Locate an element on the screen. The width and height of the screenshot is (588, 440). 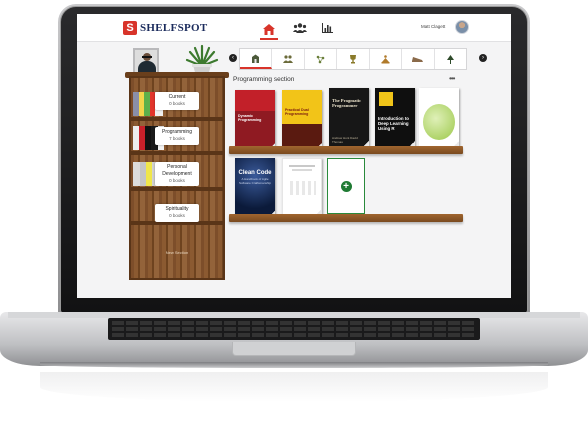
nav-users-button is located at coordinates (300, 28).